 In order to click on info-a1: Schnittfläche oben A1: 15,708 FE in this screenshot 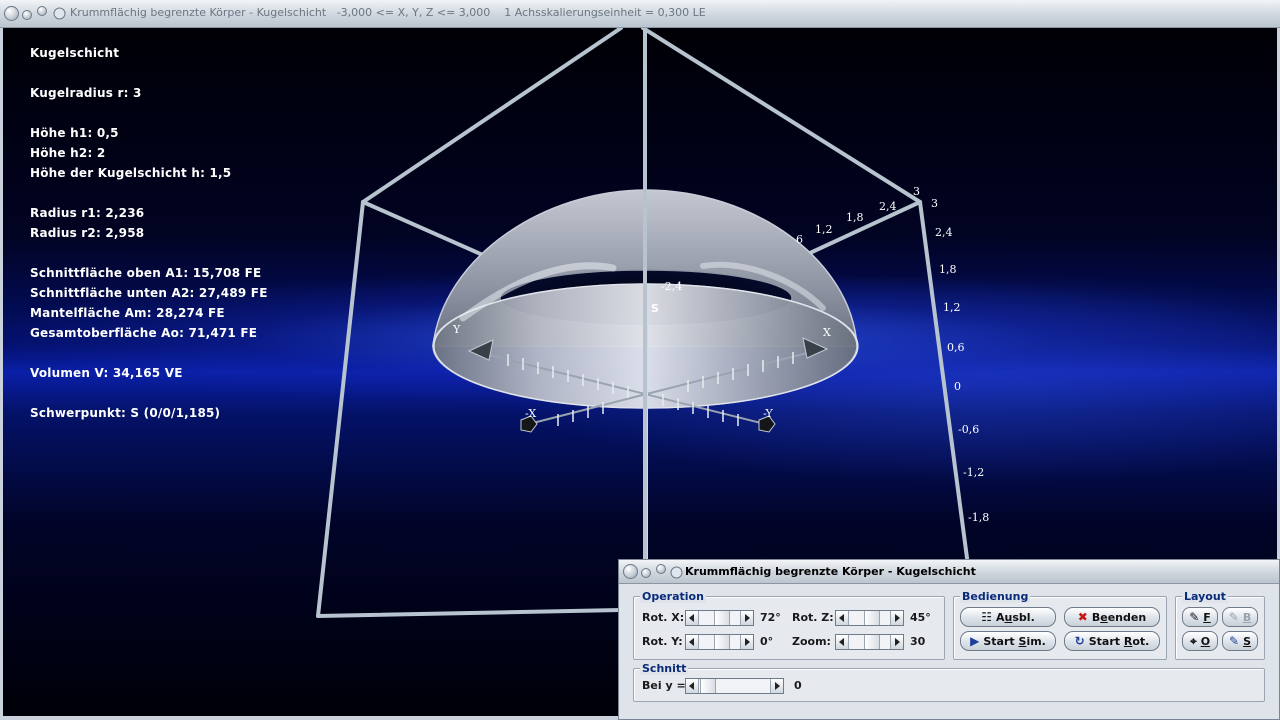, I will do `click(146, 273)`.